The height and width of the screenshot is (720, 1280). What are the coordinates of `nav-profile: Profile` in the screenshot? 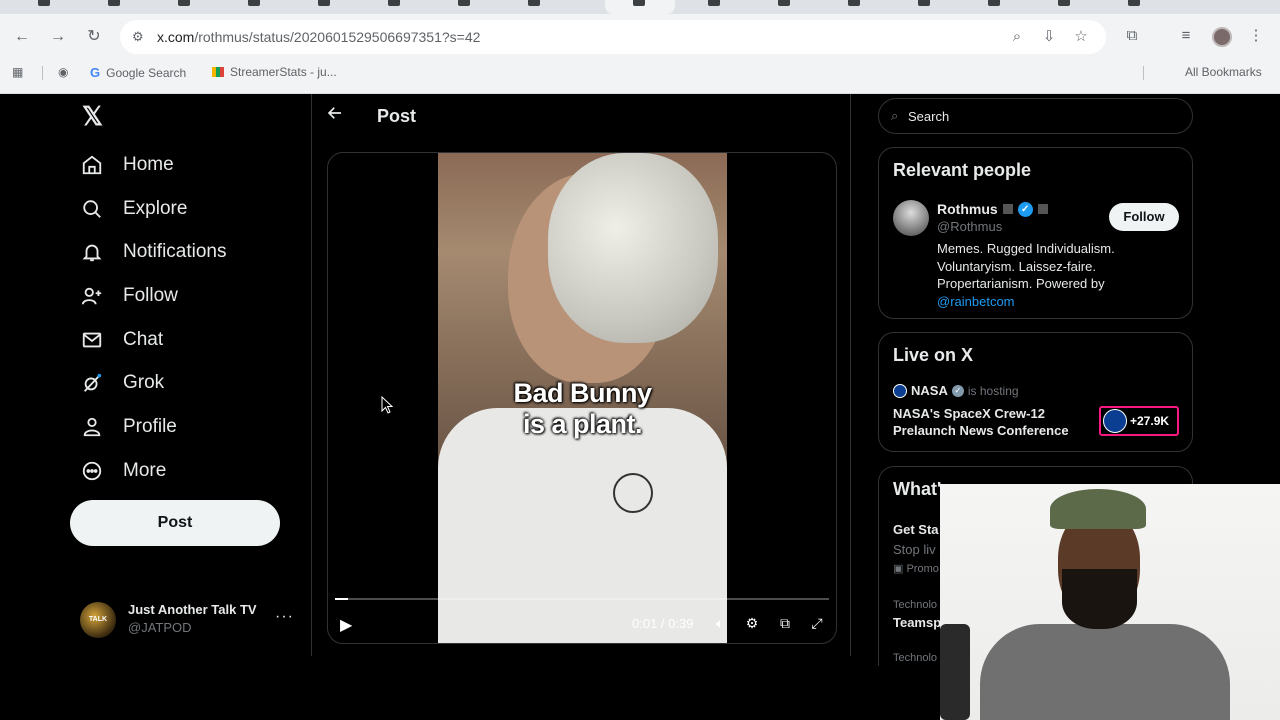 It's located at (128, 427).